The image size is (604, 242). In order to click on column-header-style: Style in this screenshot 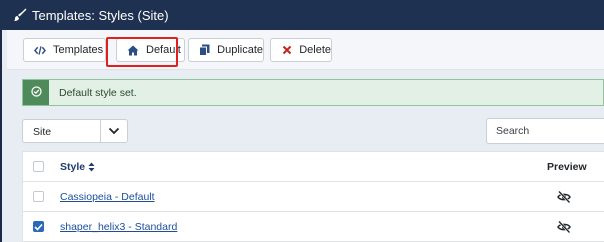, I will do `click(77, 167)`.